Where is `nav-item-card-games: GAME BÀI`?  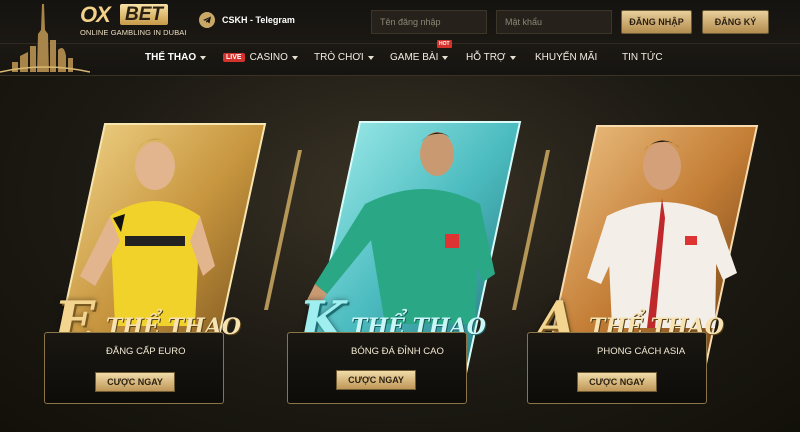
nav-item-card-games: GAME BÀI is located at coordinates (419, 57).